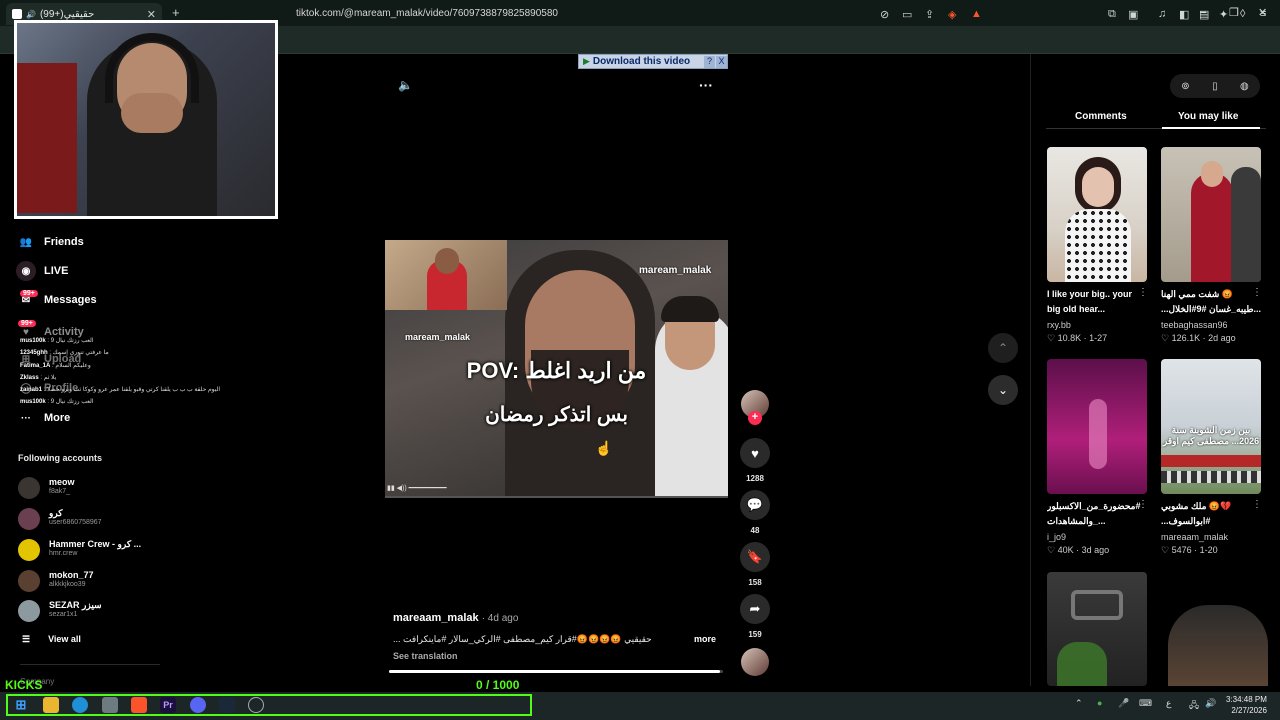  I want to click on thumb-title: #محضورة_من_الاكسبلور ..._والمشاهدات, so click(1097, 514).